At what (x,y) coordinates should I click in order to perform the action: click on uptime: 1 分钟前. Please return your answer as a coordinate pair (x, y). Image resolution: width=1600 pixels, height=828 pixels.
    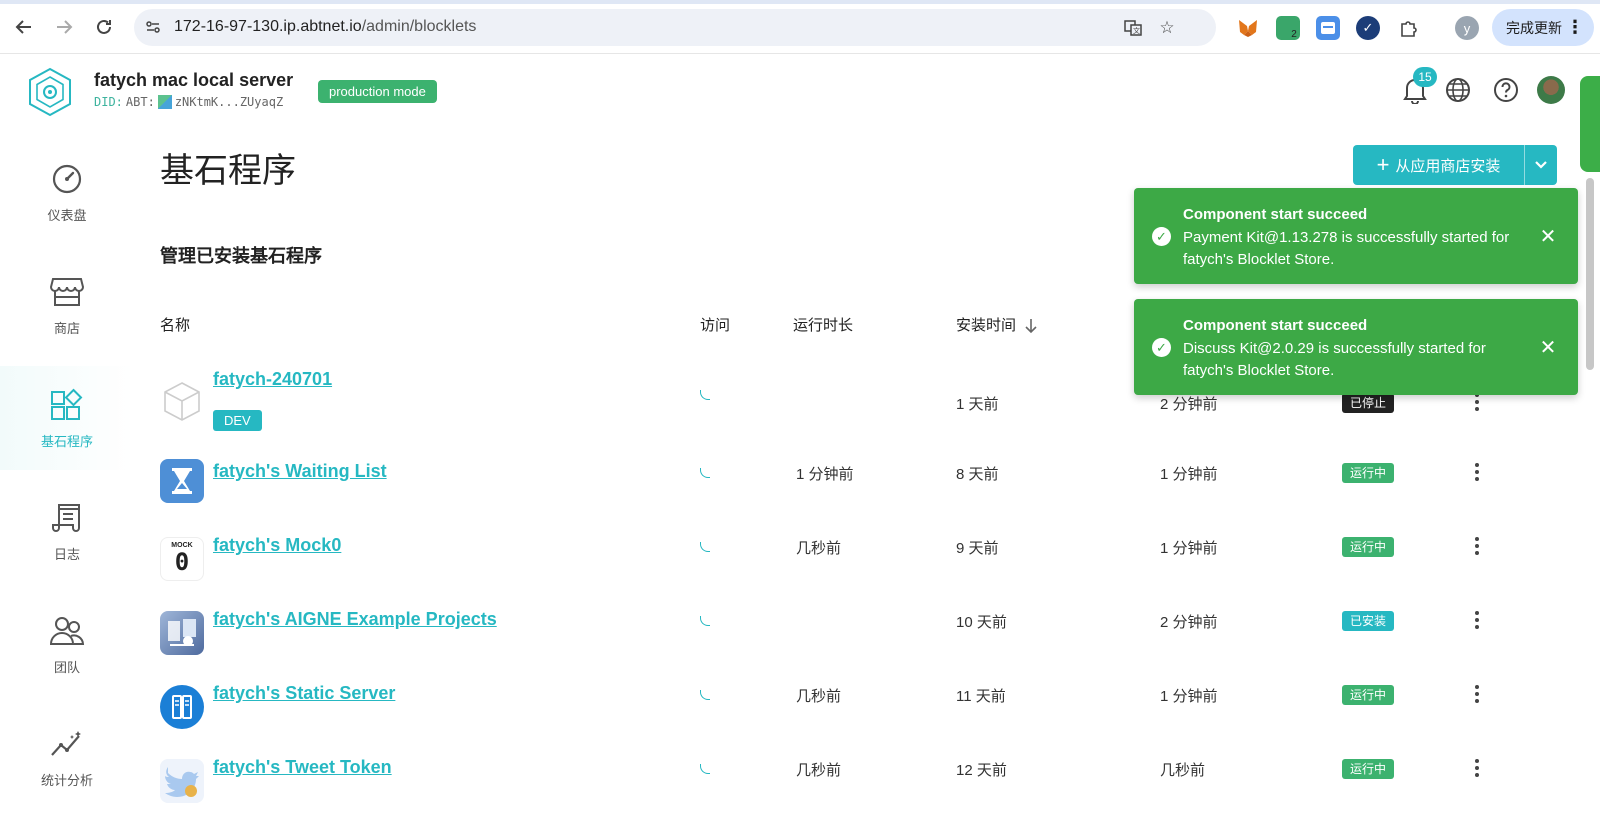
    Looking at the image, I should click on (825, 474).